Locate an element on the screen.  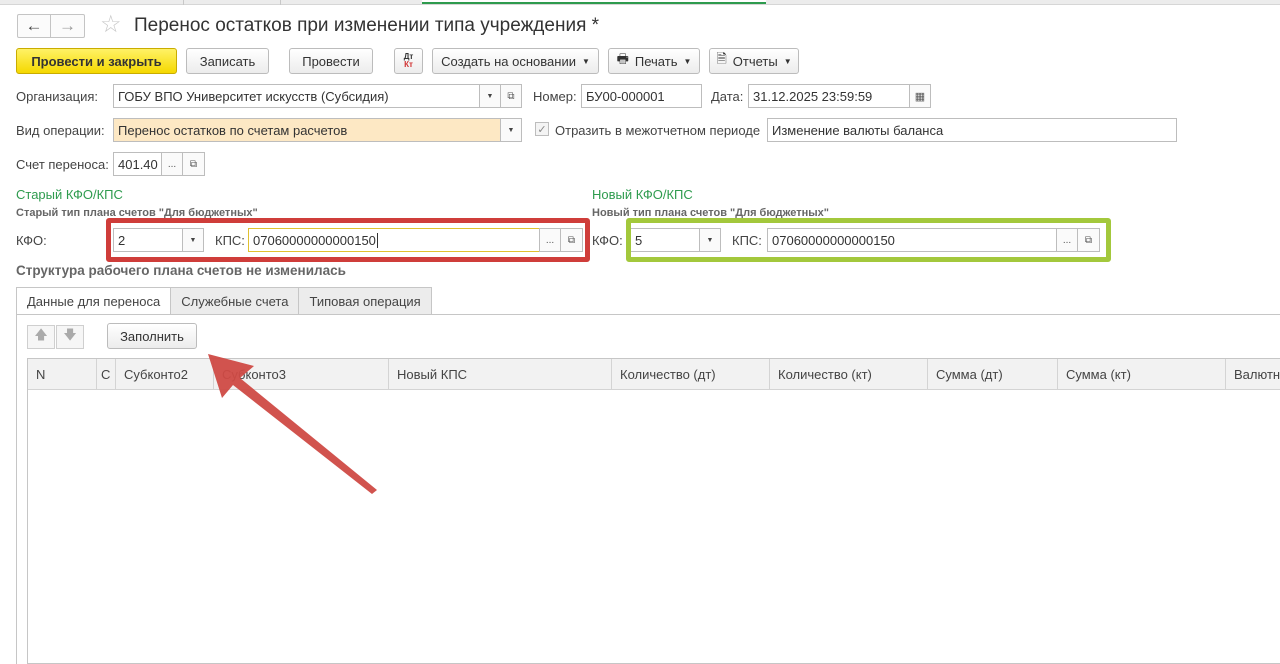
arrow-shape is located at coordinates (292, 424).